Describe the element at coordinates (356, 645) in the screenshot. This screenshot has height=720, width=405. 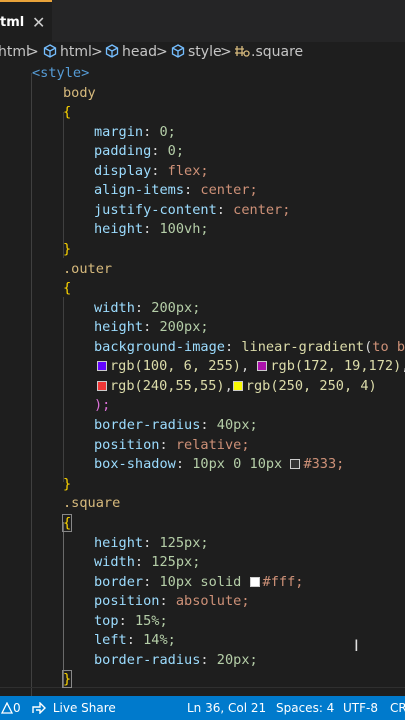
I see `text-cursor-icon: I` at that location.